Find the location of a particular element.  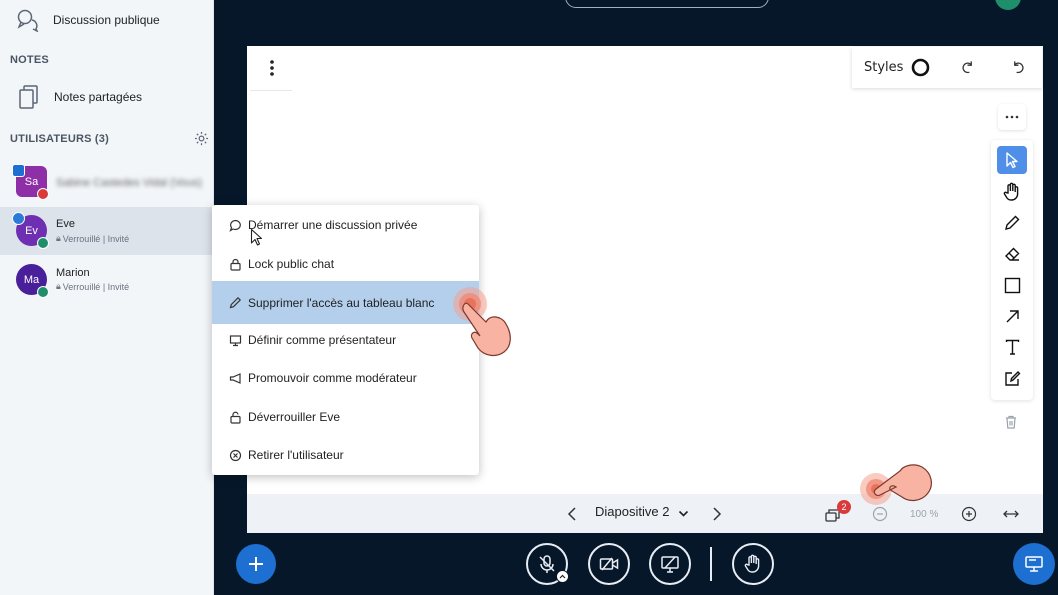

plus-icon is located at coordinates (256, 564).